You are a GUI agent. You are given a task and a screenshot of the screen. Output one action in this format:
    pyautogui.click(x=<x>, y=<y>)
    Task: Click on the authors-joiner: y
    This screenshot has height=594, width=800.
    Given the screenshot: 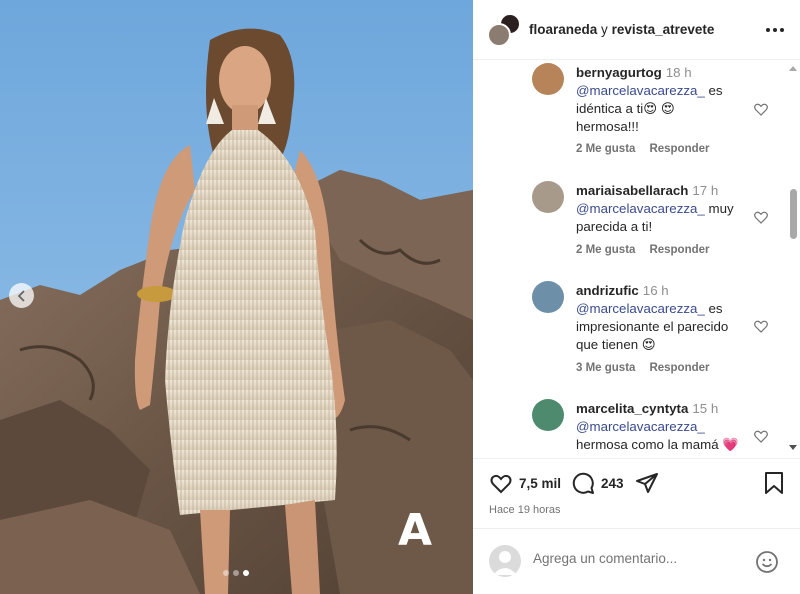 What is the action you would take?
    pyautogui.click(x=604, y=29)
    